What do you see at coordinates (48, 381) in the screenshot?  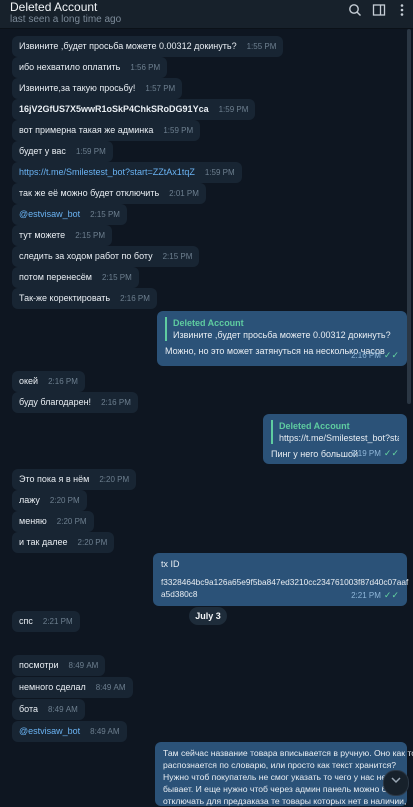 I see `message-bubble: окей 2:16 PM` at bounding box center [48, 381].